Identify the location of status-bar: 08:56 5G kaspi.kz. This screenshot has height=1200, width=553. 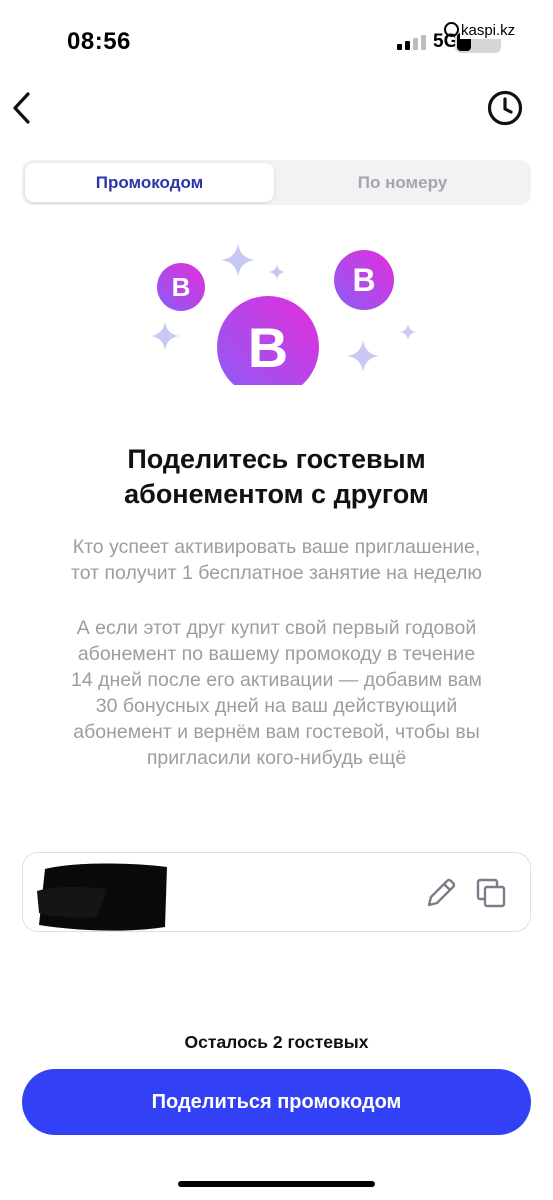
(276, 40).